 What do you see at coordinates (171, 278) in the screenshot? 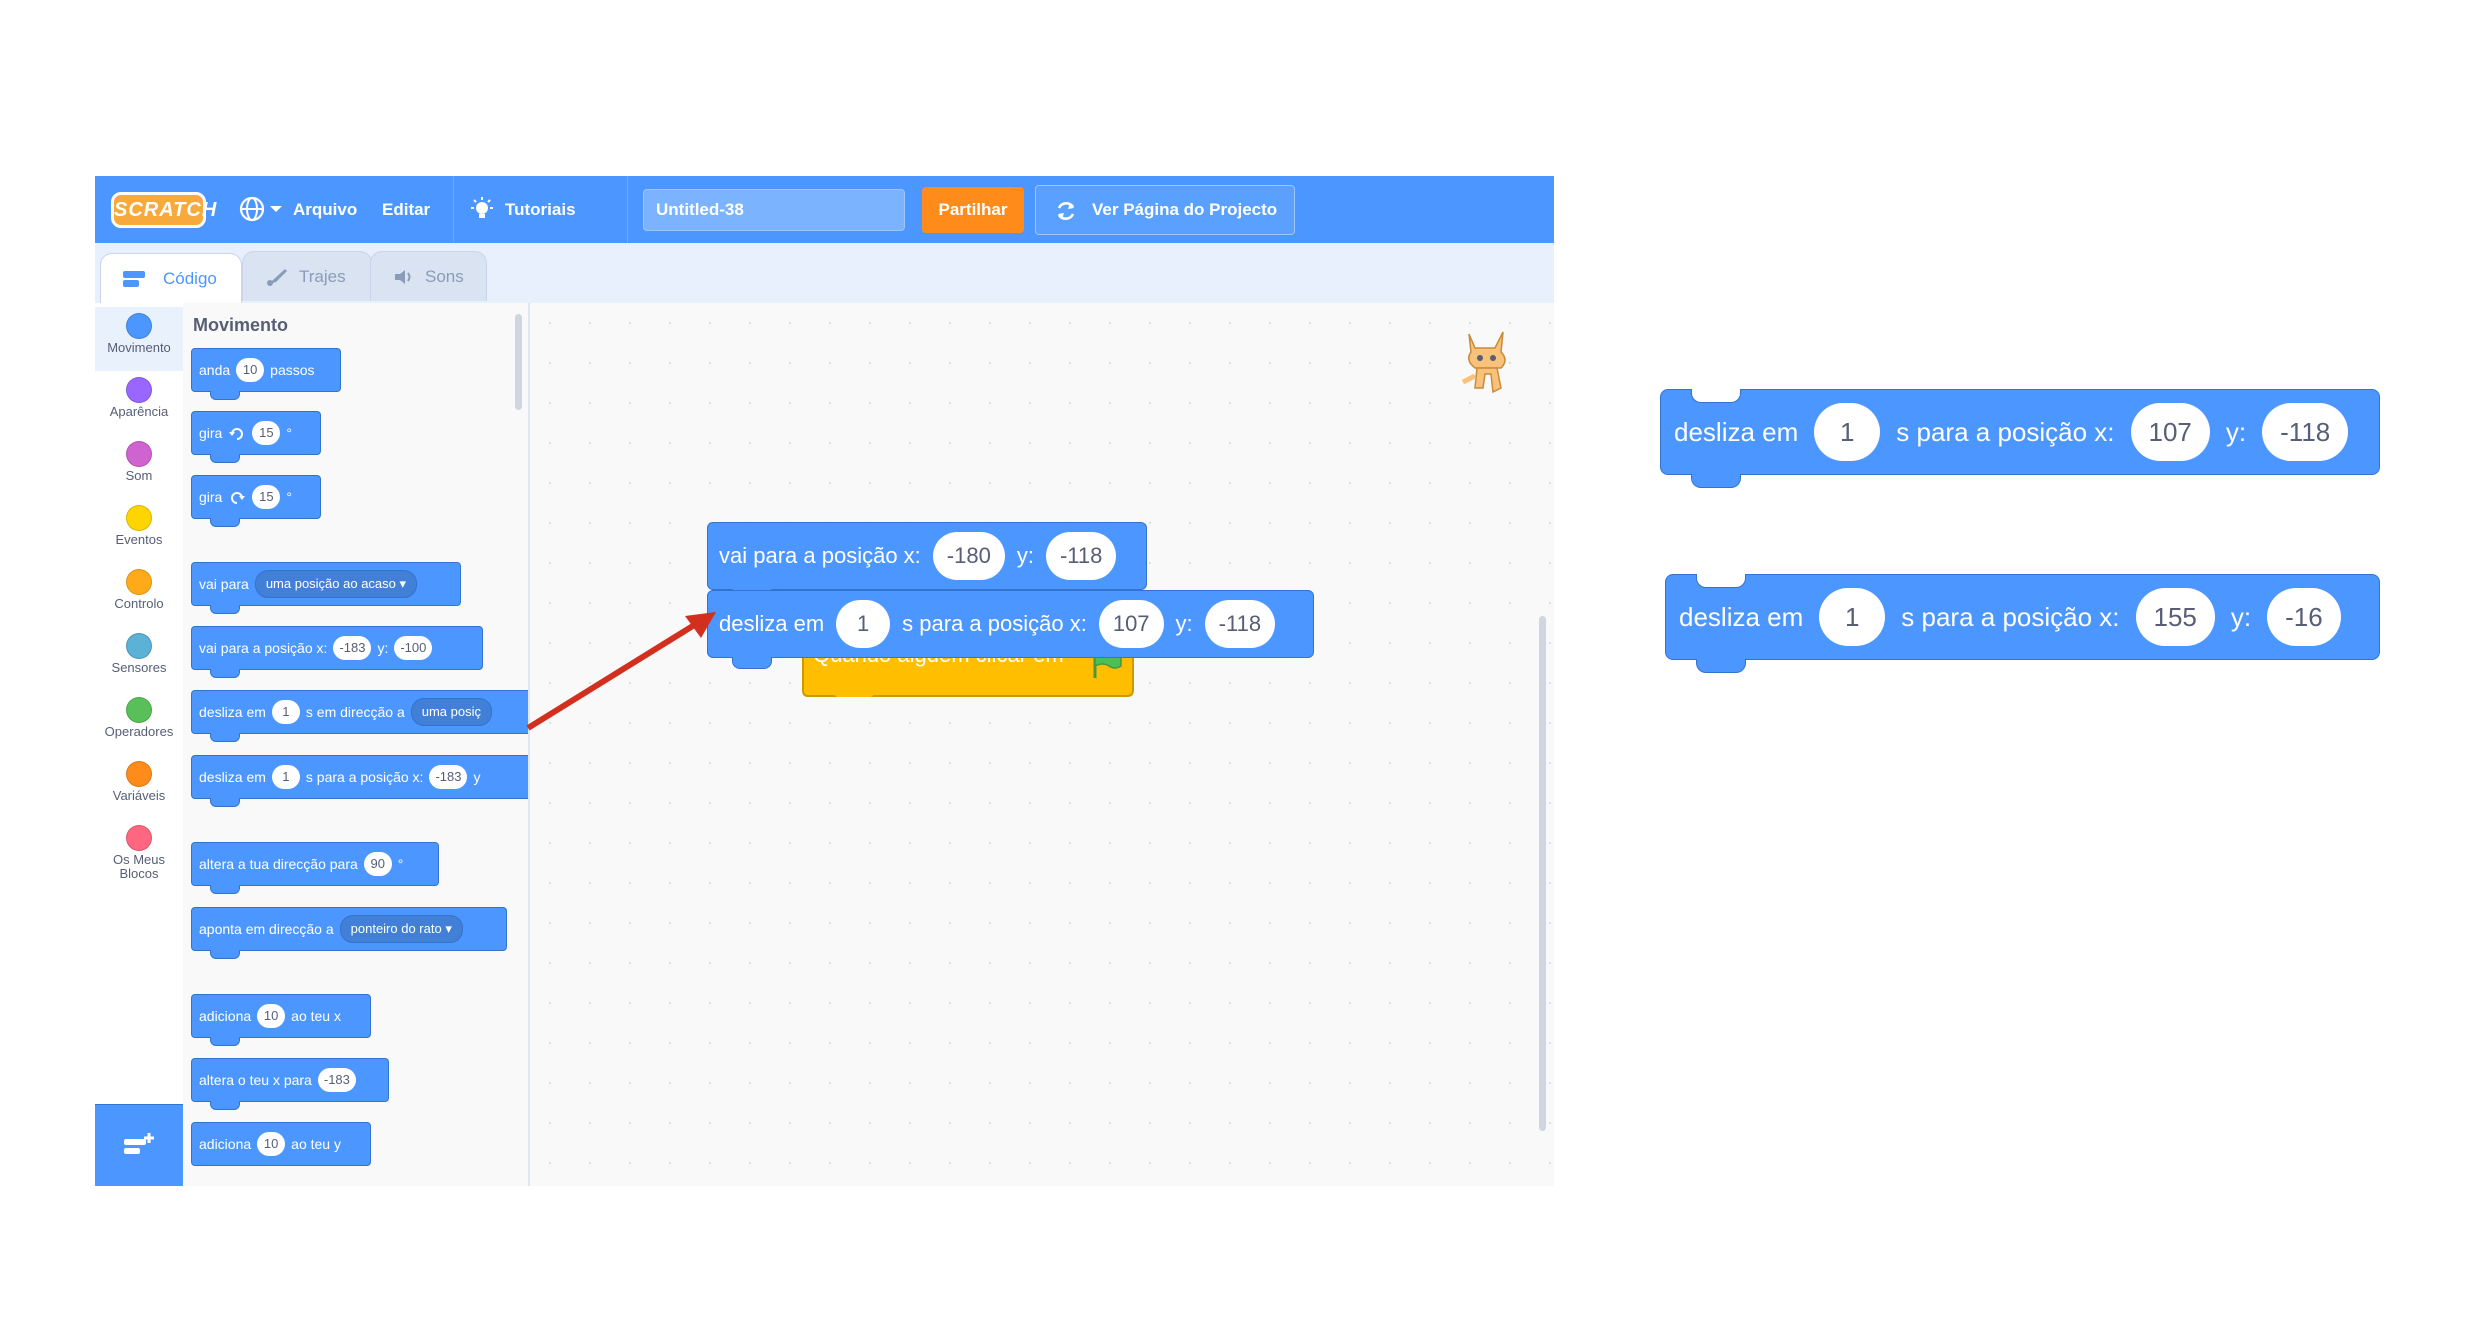
I see `tab-code: Código` at bounding box center [171, 278].